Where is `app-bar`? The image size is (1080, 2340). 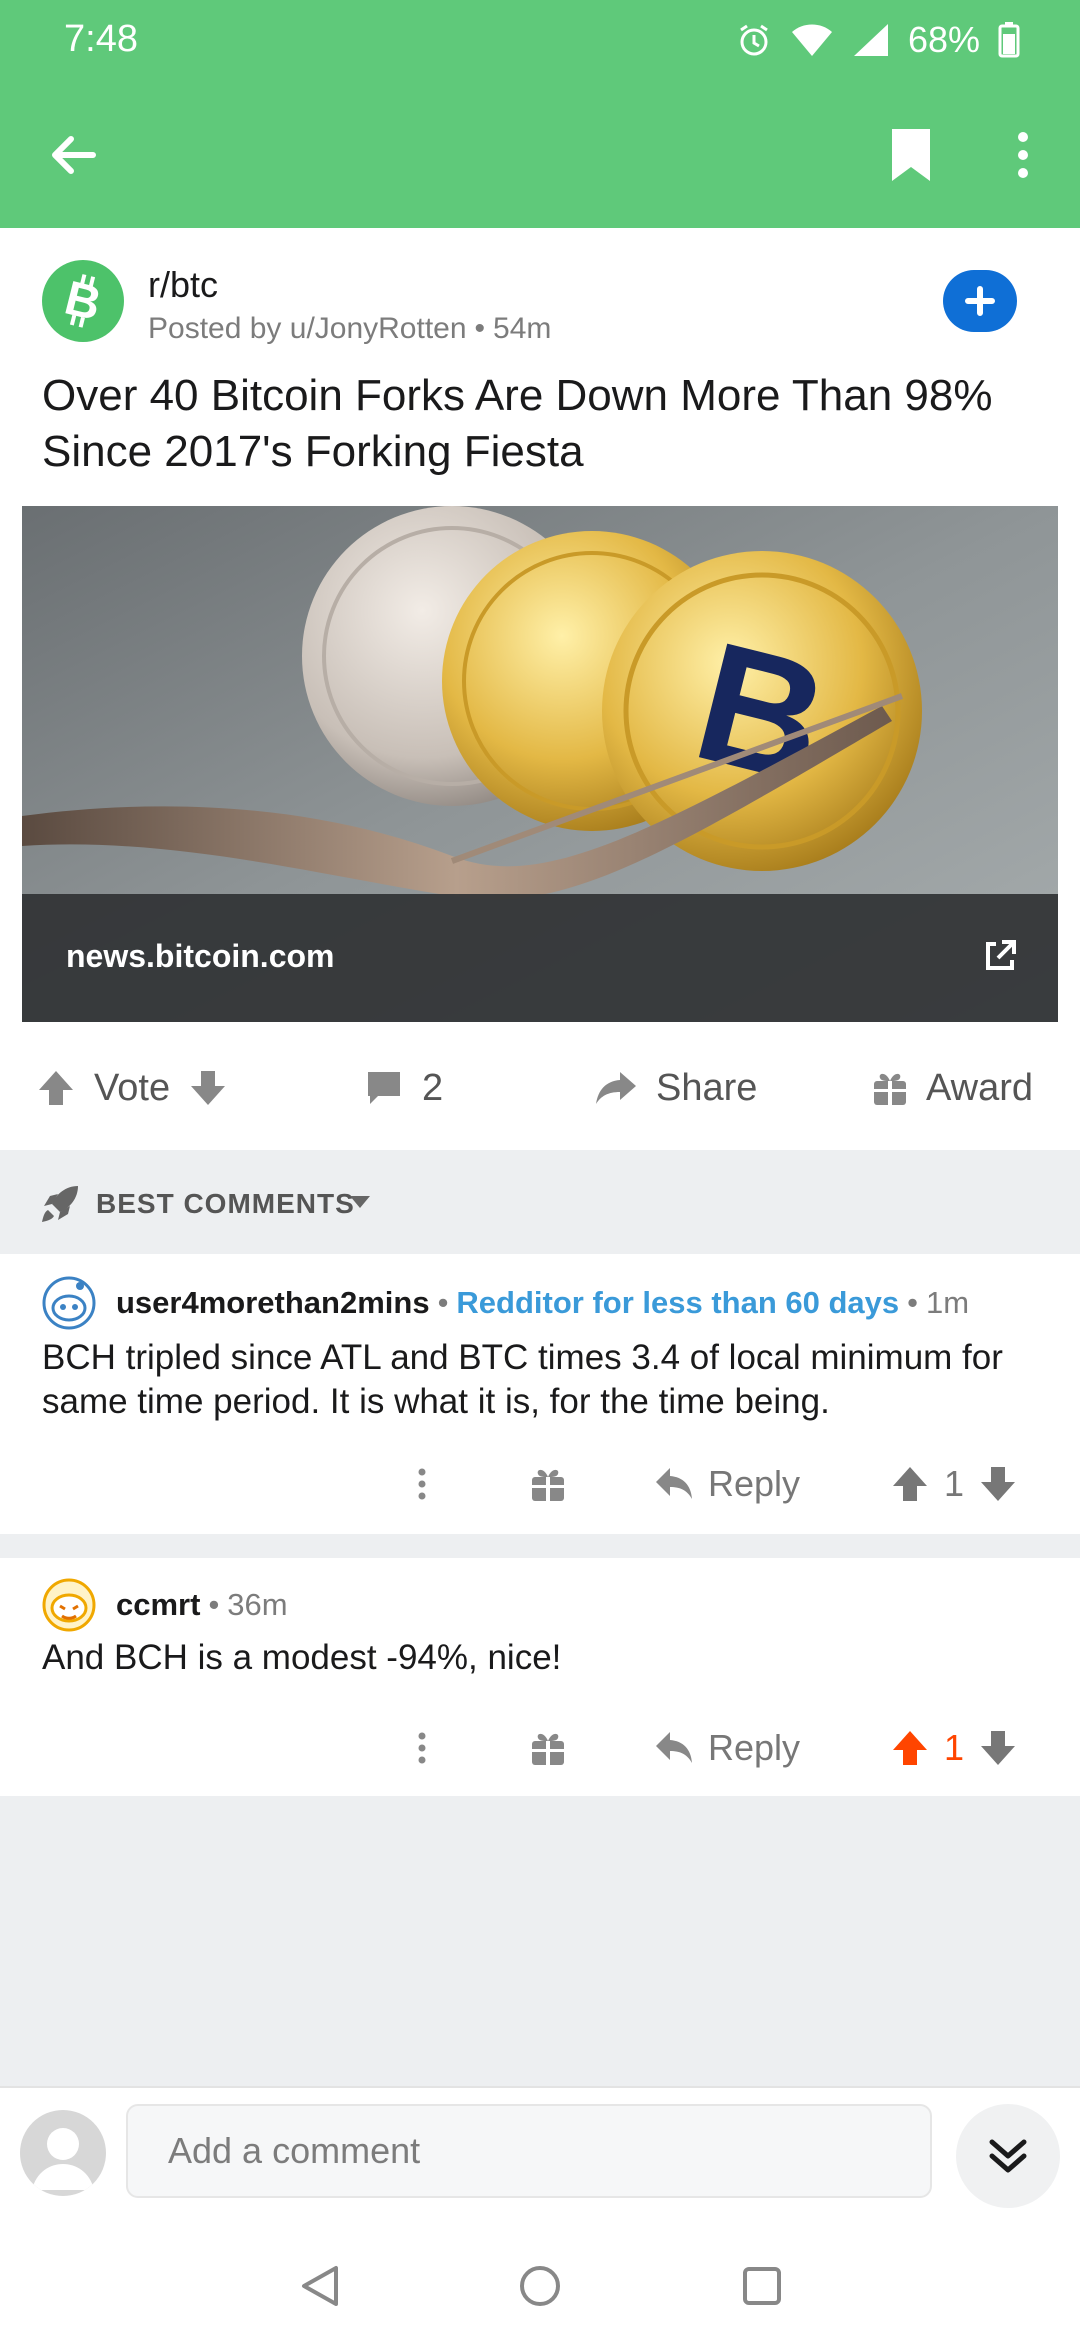
app-bar is located at coordinates (540, 155).